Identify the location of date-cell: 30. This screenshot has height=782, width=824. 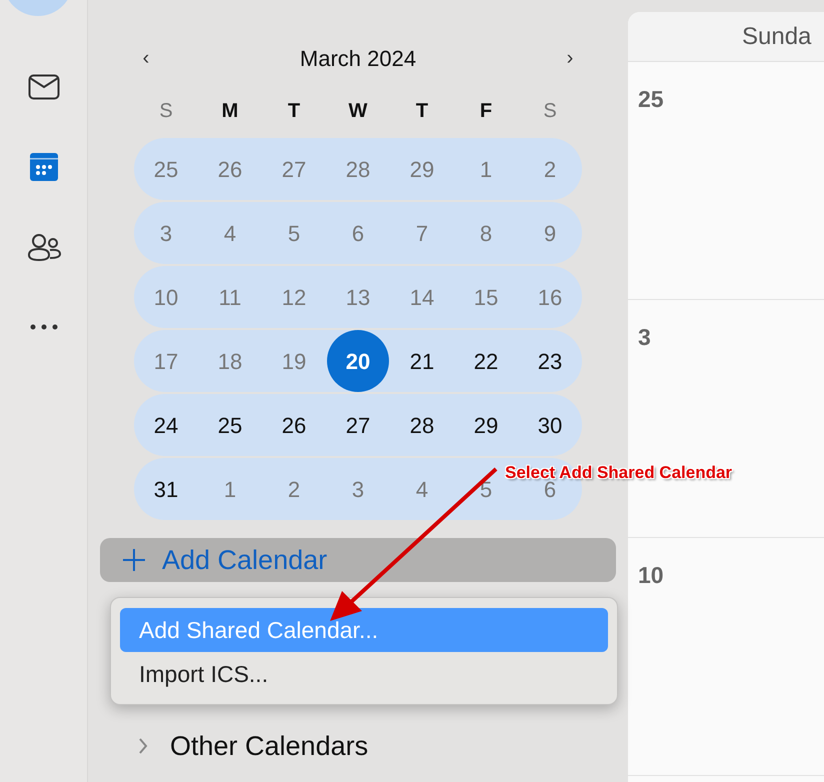
(550, 425).